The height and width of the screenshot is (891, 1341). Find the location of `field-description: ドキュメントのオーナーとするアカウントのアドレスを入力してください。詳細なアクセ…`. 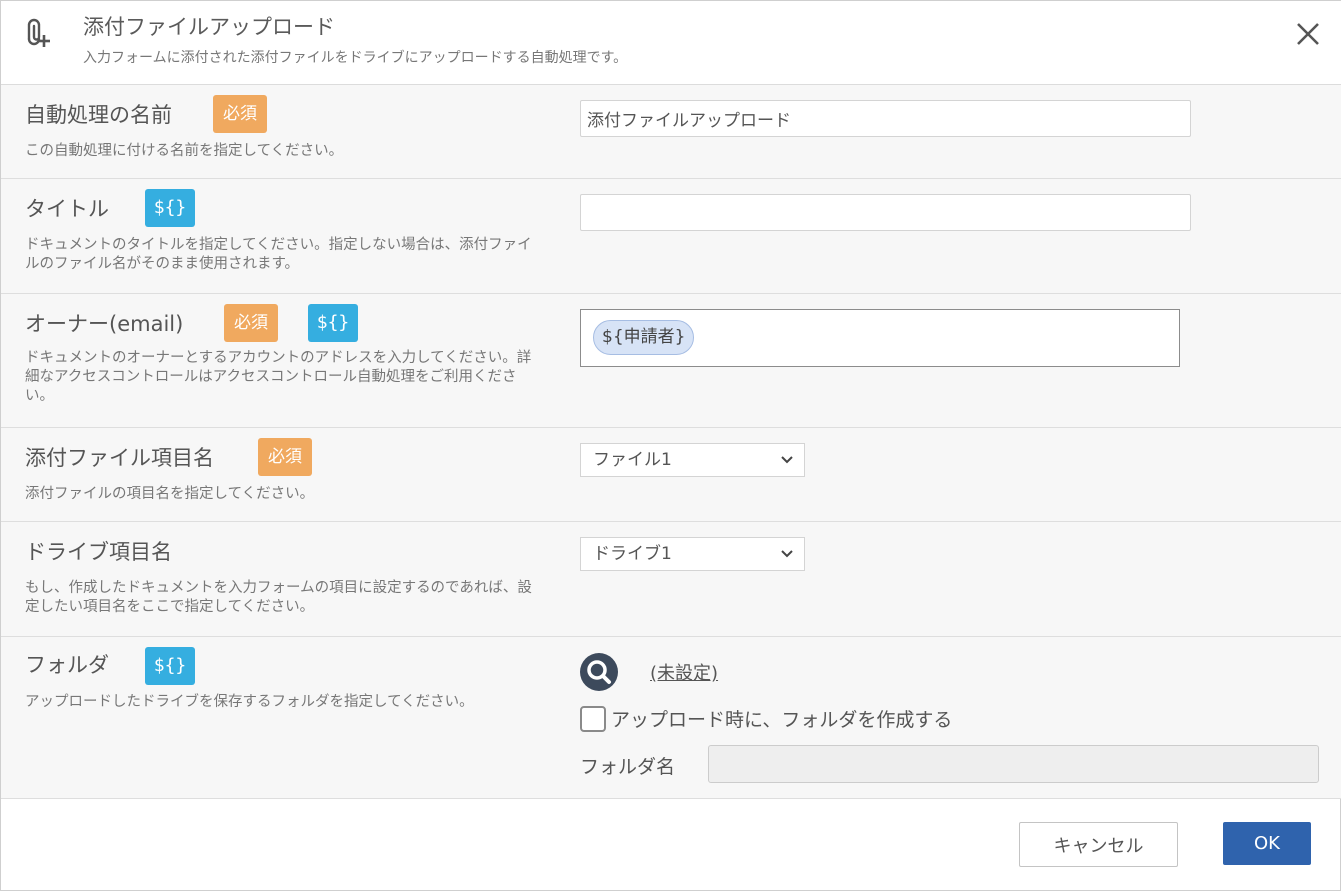

field-description: ドキュメントのオーナーとするアカウントのアドレスを入力してください。詳細なアクセ… is located at coordinates (278, 377).